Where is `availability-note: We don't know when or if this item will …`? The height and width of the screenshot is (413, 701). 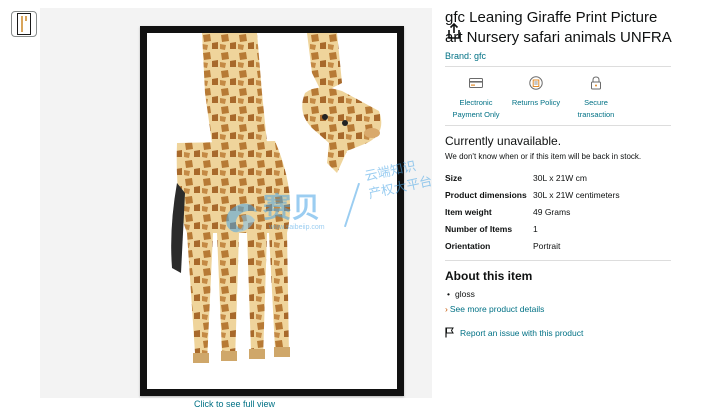
availability-note: We don't know when or if this item will … is located at coordinates (543, 156).